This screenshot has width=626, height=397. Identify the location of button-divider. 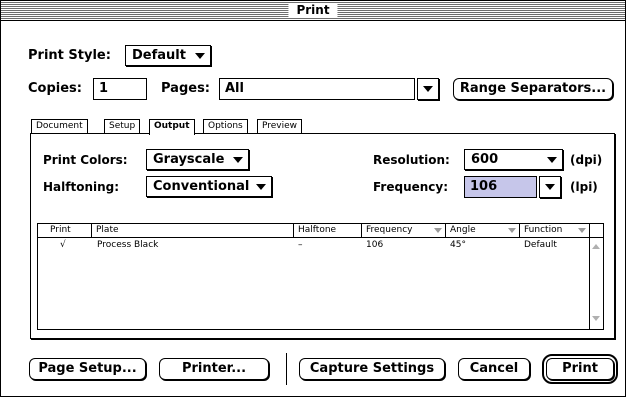
(286, 369).